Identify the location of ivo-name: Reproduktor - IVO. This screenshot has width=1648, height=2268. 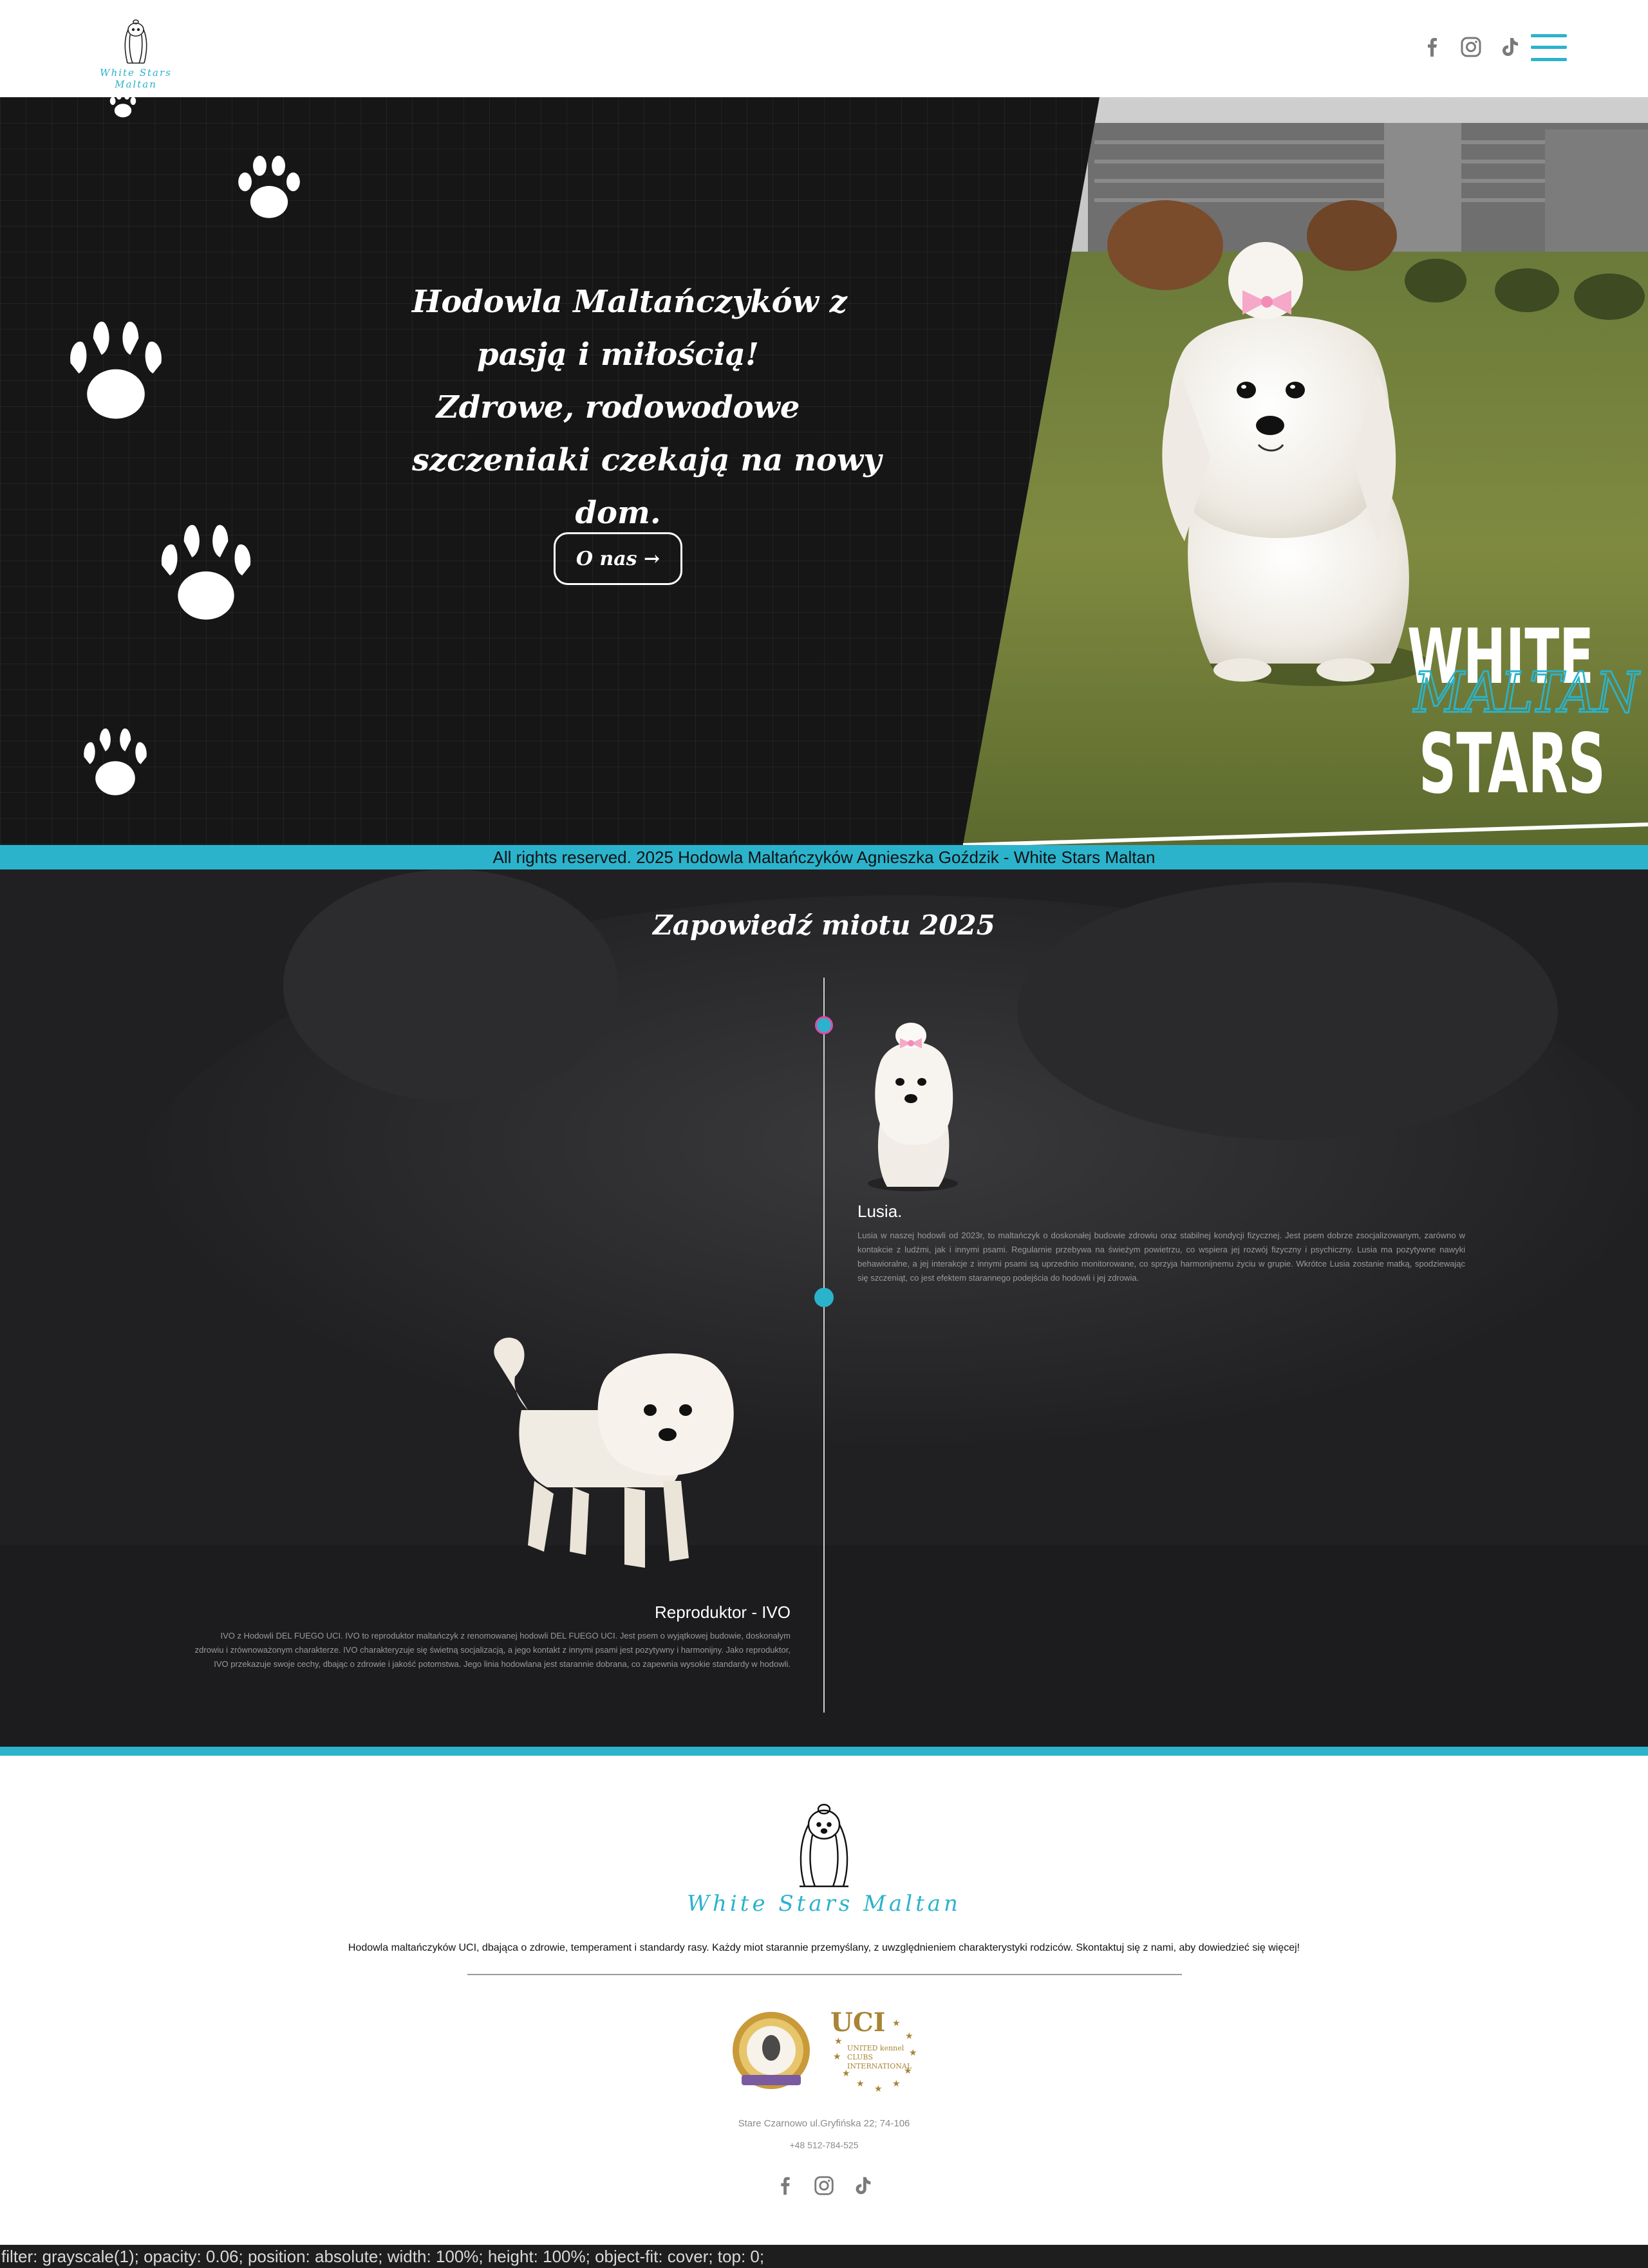
(723, 1612).